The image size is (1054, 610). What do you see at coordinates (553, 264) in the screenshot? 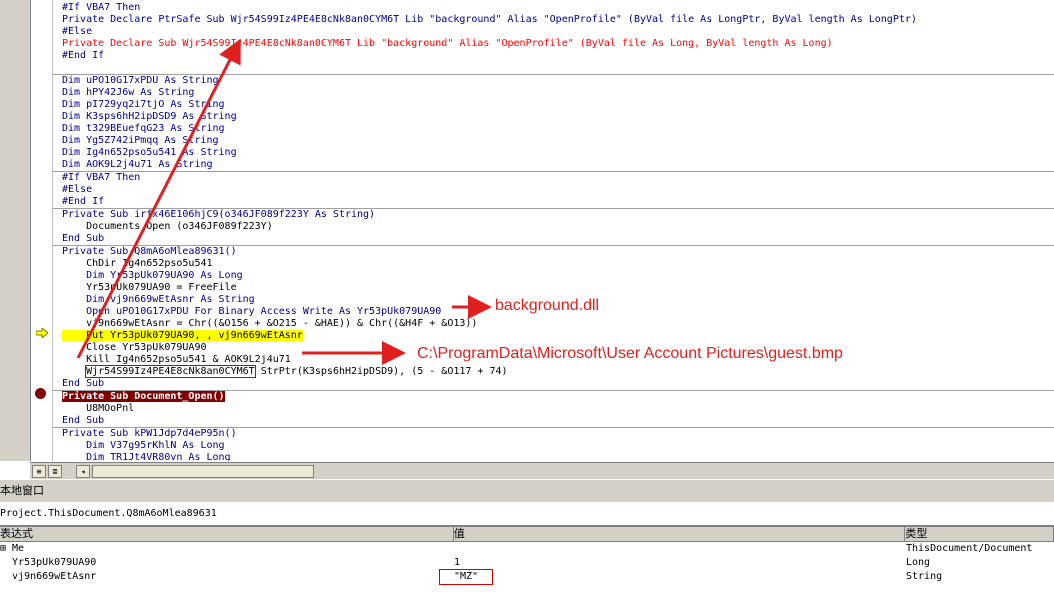
I see `code-line: ChDir Ig4n652pso5u541` at bounding box center [553, 264].